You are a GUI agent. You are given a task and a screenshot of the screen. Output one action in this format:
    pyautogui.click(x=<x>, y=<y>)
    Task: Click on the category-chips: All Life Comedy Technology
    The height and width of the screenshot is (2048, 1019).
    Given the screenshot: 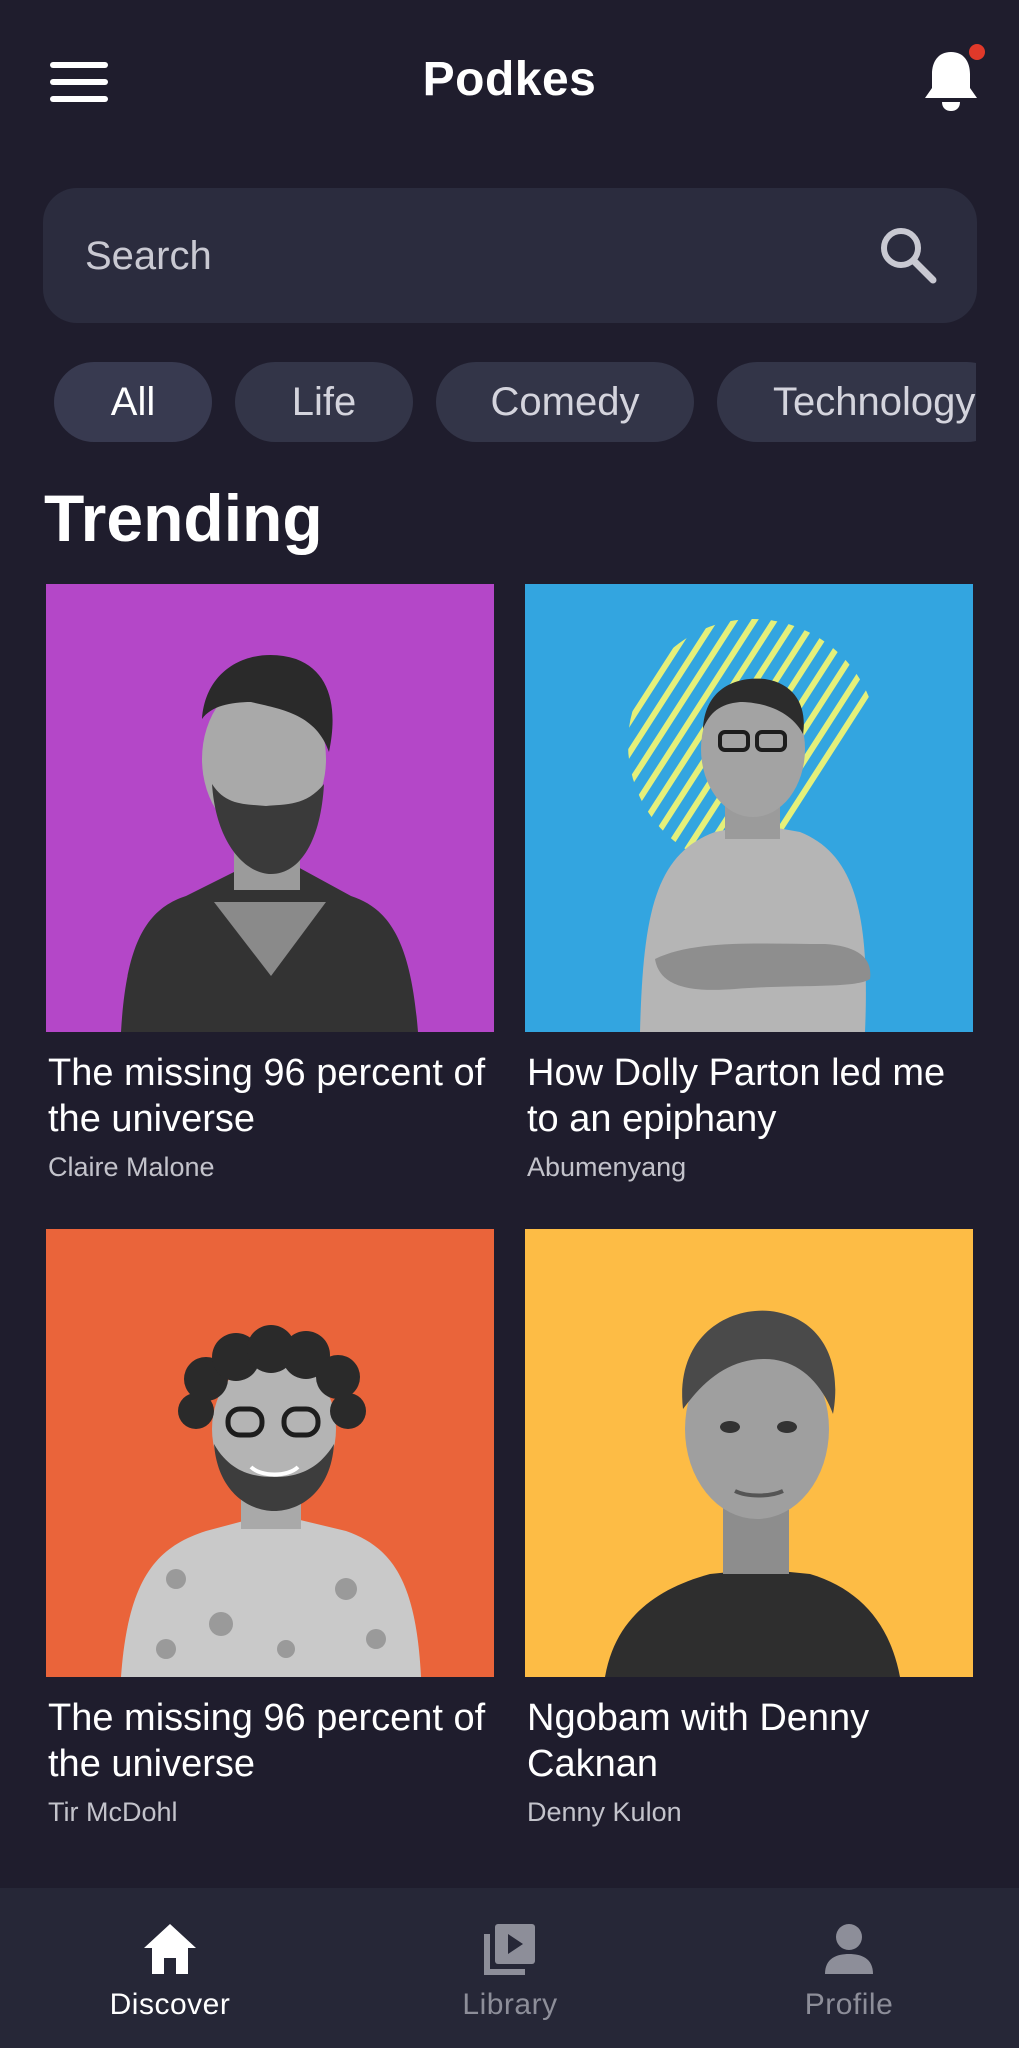 What is the action you would take?
    pyautogui.click(x=515, y=403)
    